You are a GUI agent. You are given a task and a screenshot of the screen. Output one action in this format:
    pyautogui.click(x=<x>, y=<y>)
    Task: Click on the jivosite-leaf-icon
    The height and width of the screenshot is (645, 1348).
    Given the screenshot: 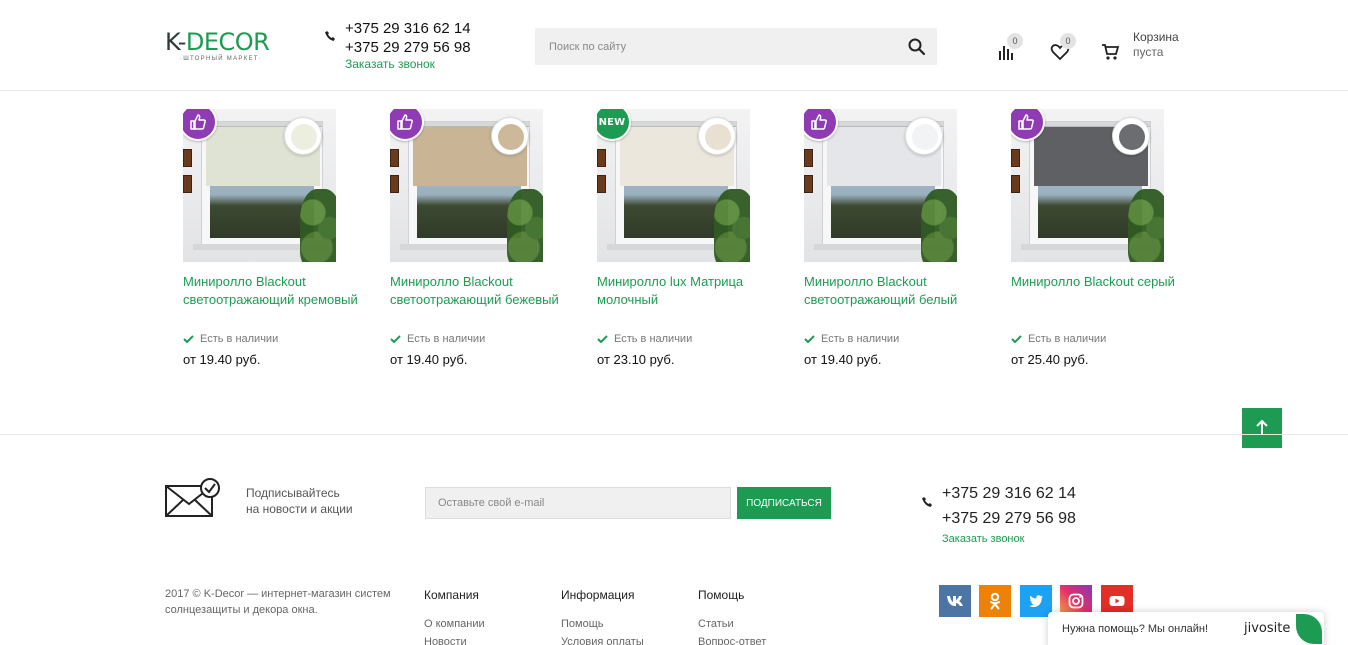 What is the action you would take?
    pyautogui.click(x=1309, y=629)
    